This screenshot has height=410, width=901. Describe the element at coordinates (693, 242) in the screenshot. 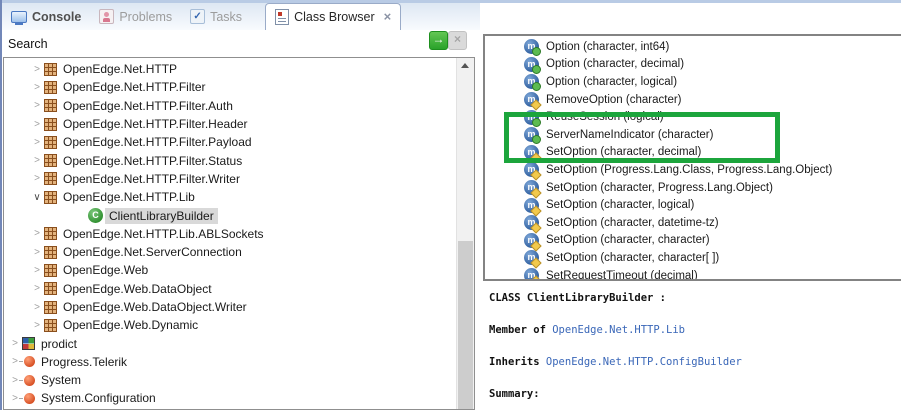

I see `member-item: m SetOption (character, character)` at that location.